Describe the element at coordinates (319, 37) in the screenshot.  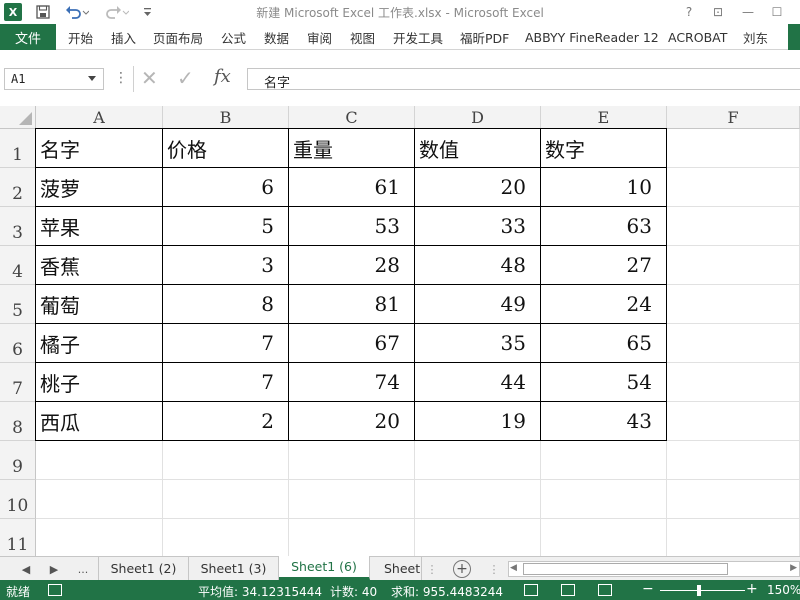
I see `tab-review: 审阅` at that location.